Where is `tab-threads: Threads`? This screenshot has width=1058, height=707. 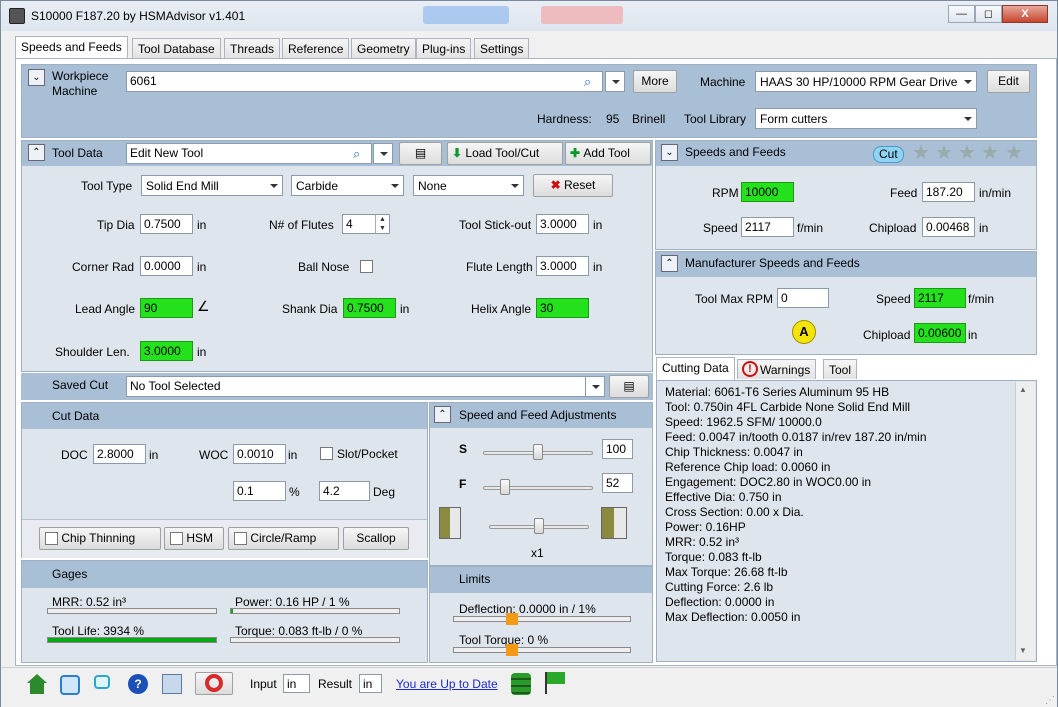
tab-threads: Threads is located at coordinates (252, 48).